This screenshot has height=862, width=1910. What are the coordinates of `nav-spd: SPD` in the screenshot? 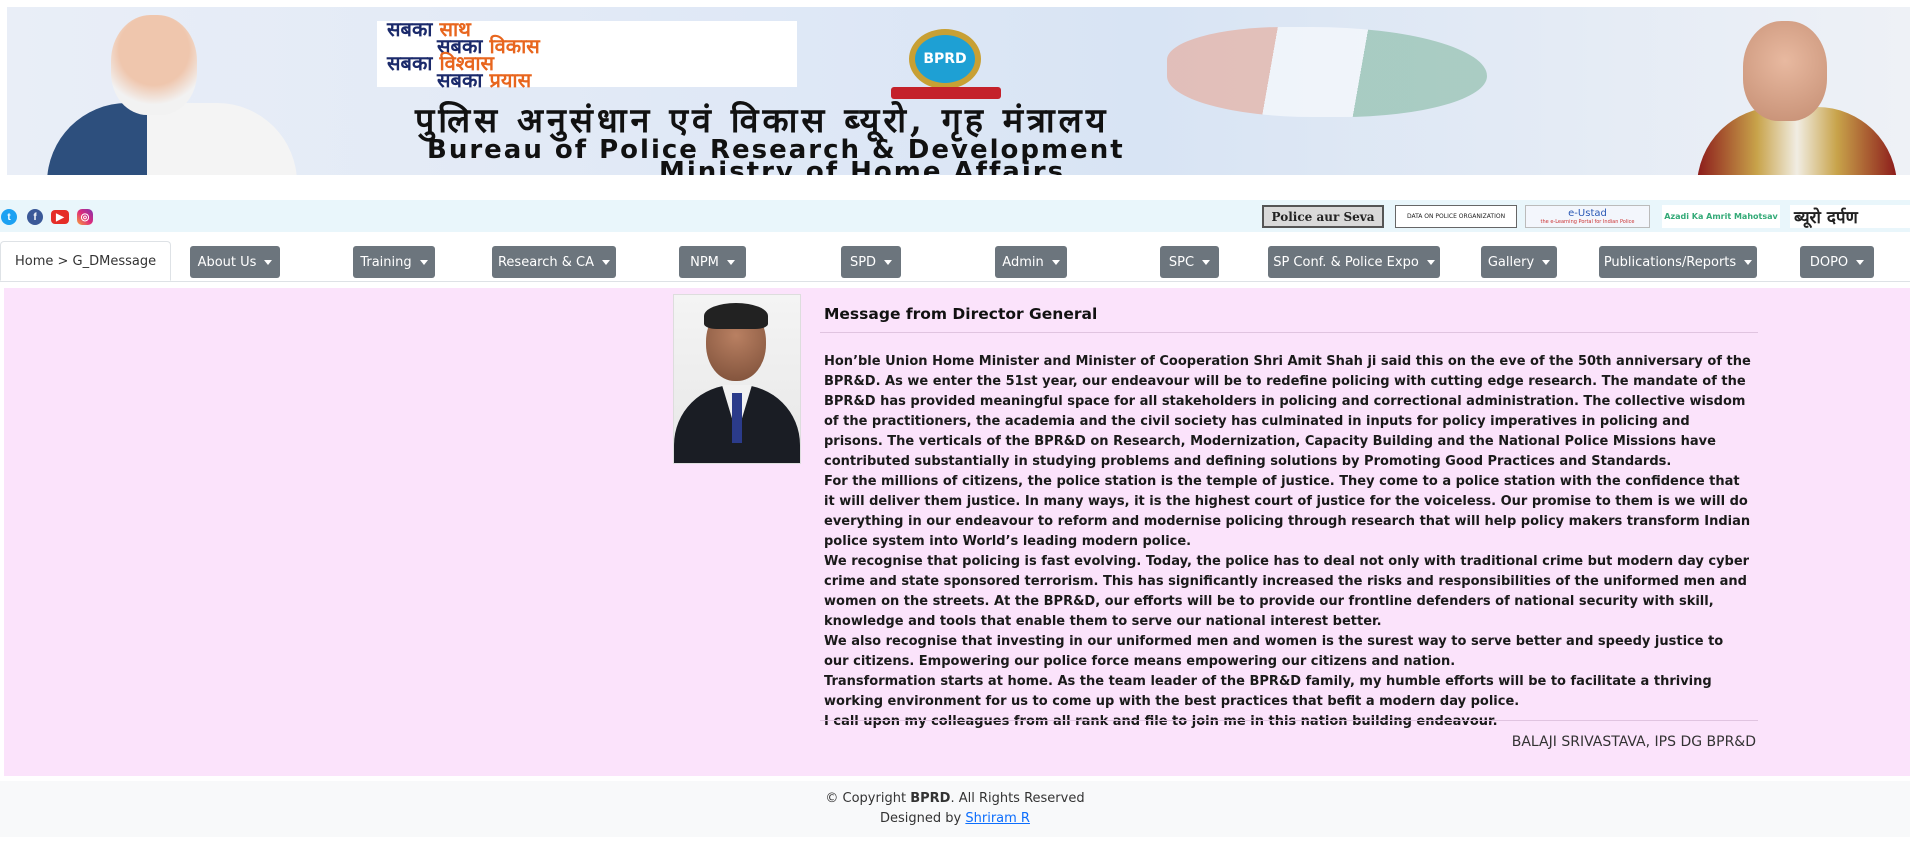 It's located at (871, 262).